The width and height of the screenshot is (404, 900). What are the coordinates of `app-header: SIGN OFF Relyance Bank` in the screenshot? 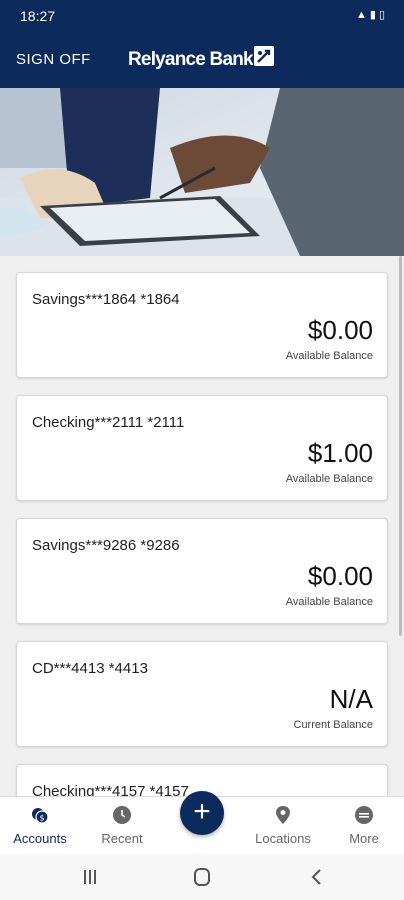 It's located at (202, 60).